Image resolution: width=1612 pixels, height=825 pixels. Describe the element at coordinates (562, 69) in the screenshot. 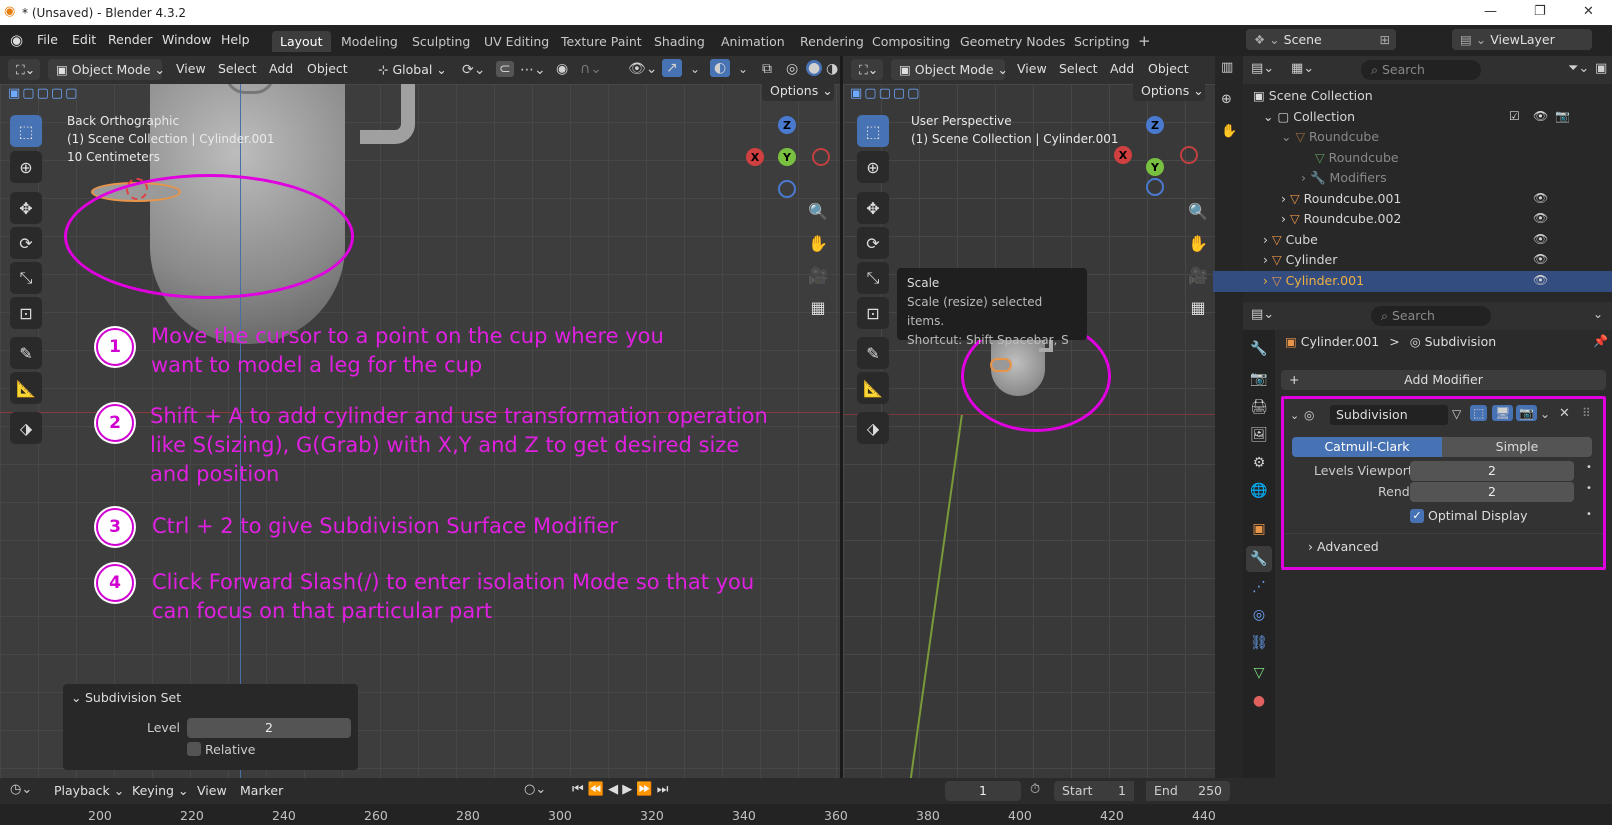

I see `proportional-edit-icon: ◉` at that location.